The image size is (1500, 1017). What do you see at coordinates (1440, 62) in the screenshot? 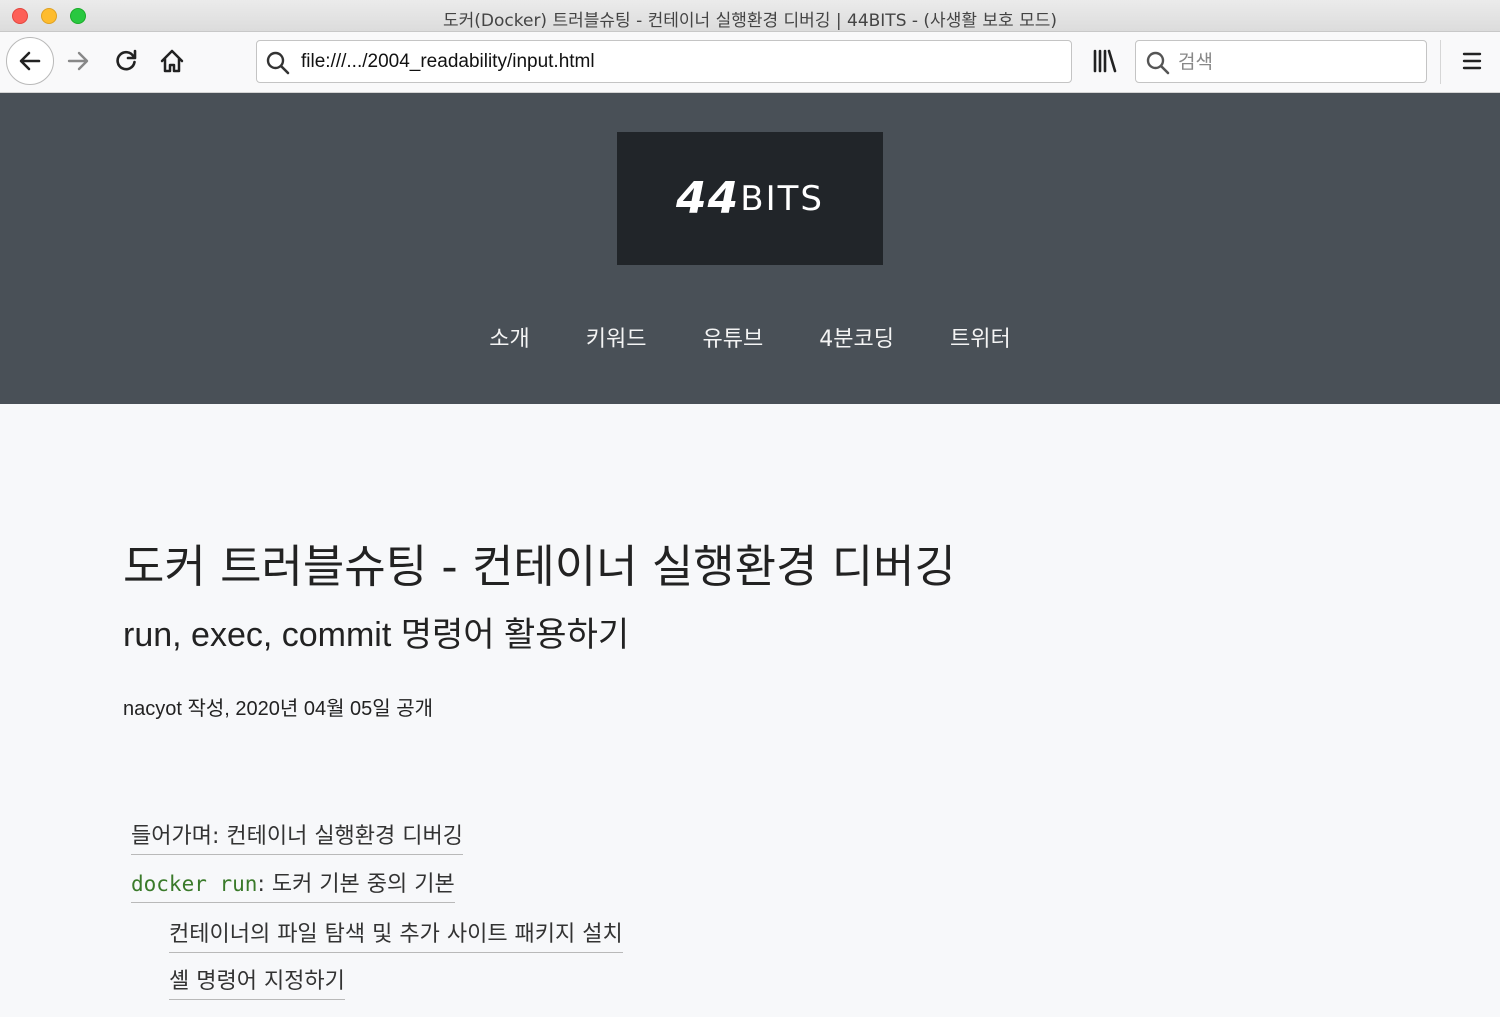
I see `toolbar-separator` at bounding box center [1440, 62].